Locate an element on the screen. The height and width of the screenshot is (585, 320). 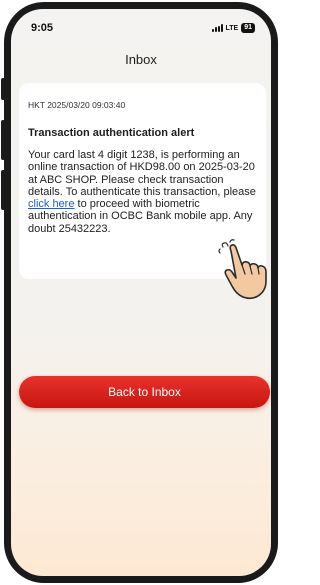
mute-switch is located at coordinates (3, 89).